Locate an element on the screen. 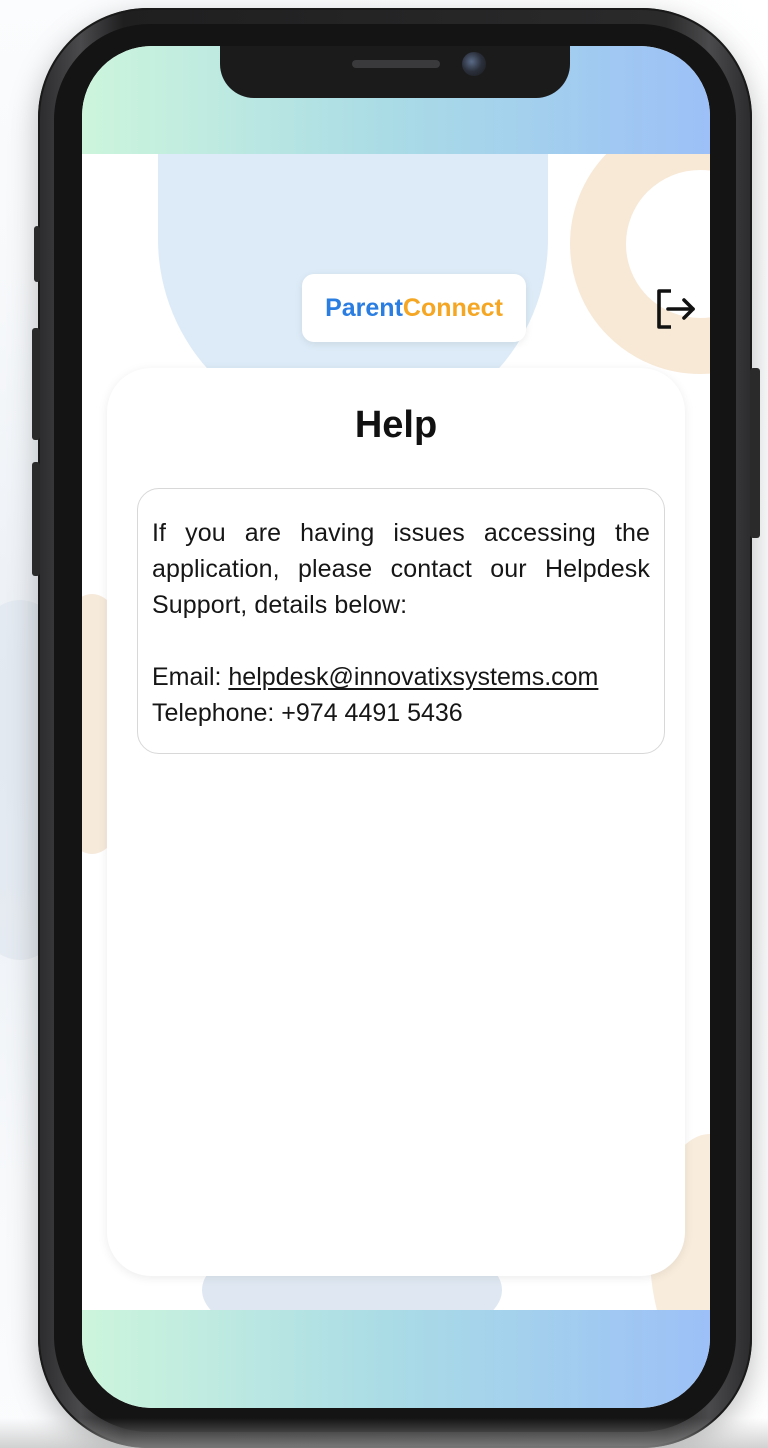 This screenshot has width=768, height=1448. email-label: Email: is located at coordinates (190, 677).